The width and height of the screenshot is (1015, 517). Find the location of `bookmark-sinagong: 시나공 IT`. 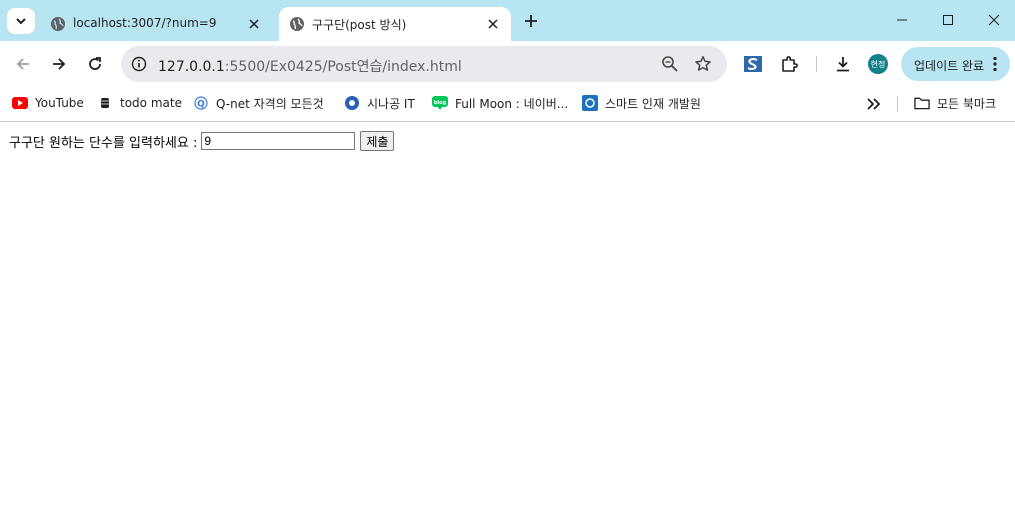

bookmark-sinagong: 시나공 IT is located at coordinates (379, 103).